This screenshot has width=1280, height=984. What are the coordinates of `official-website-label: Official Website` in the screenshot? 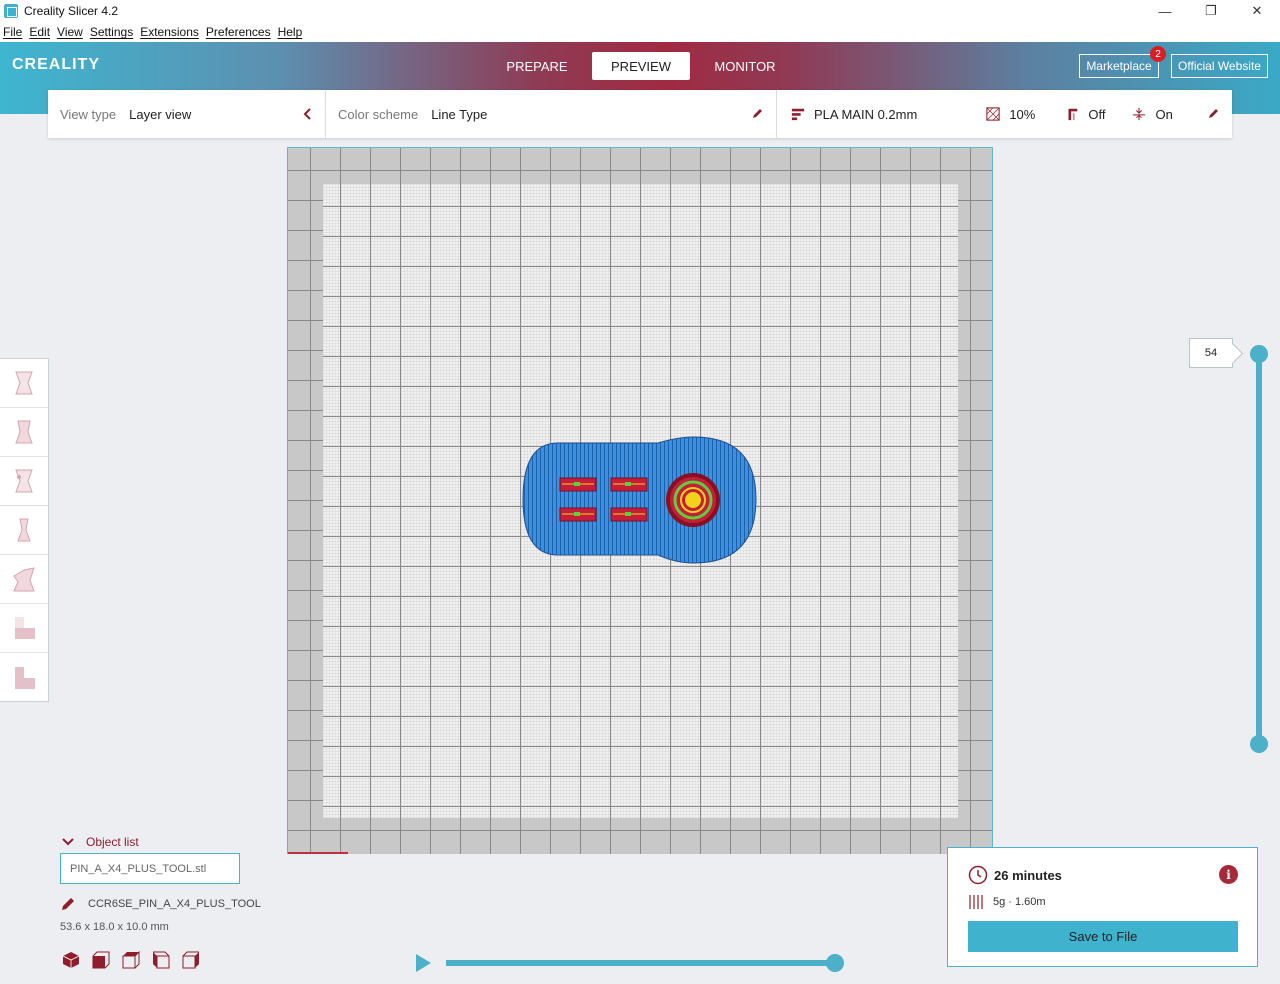 It's located at (1219, 66).